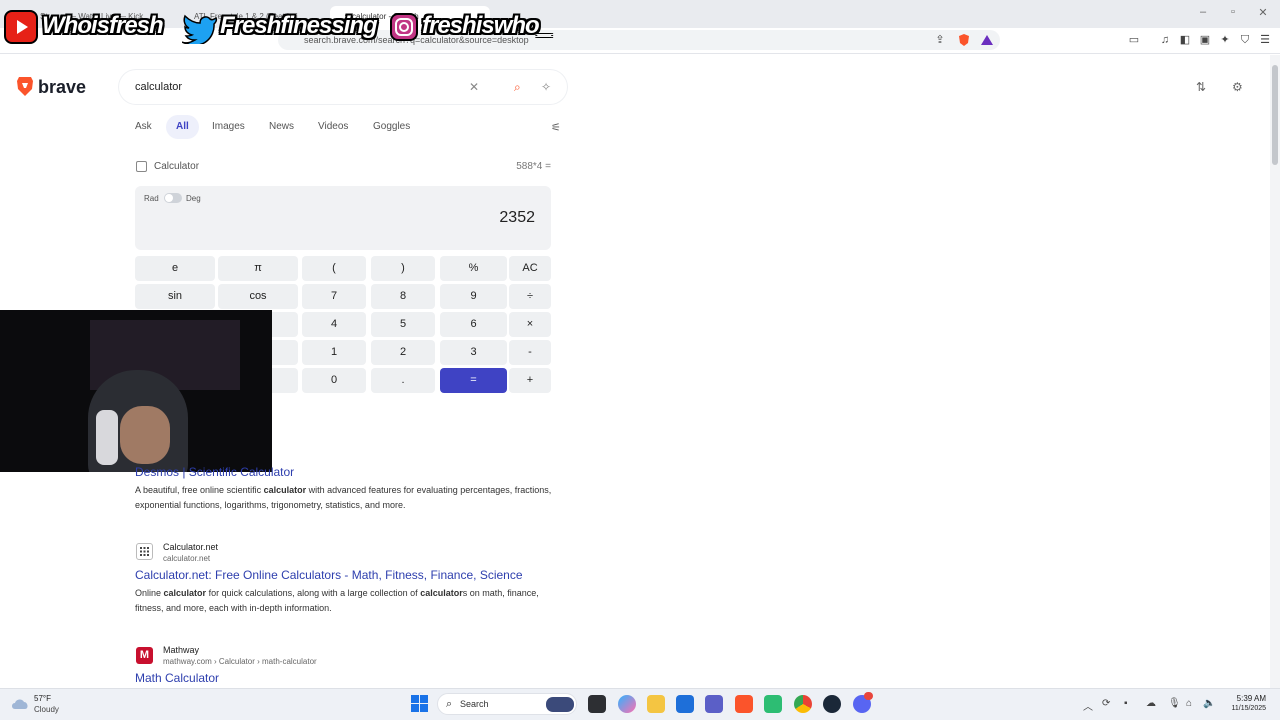  I want to click on result-url-calculator-net: calculator.net, so click(186, 558).